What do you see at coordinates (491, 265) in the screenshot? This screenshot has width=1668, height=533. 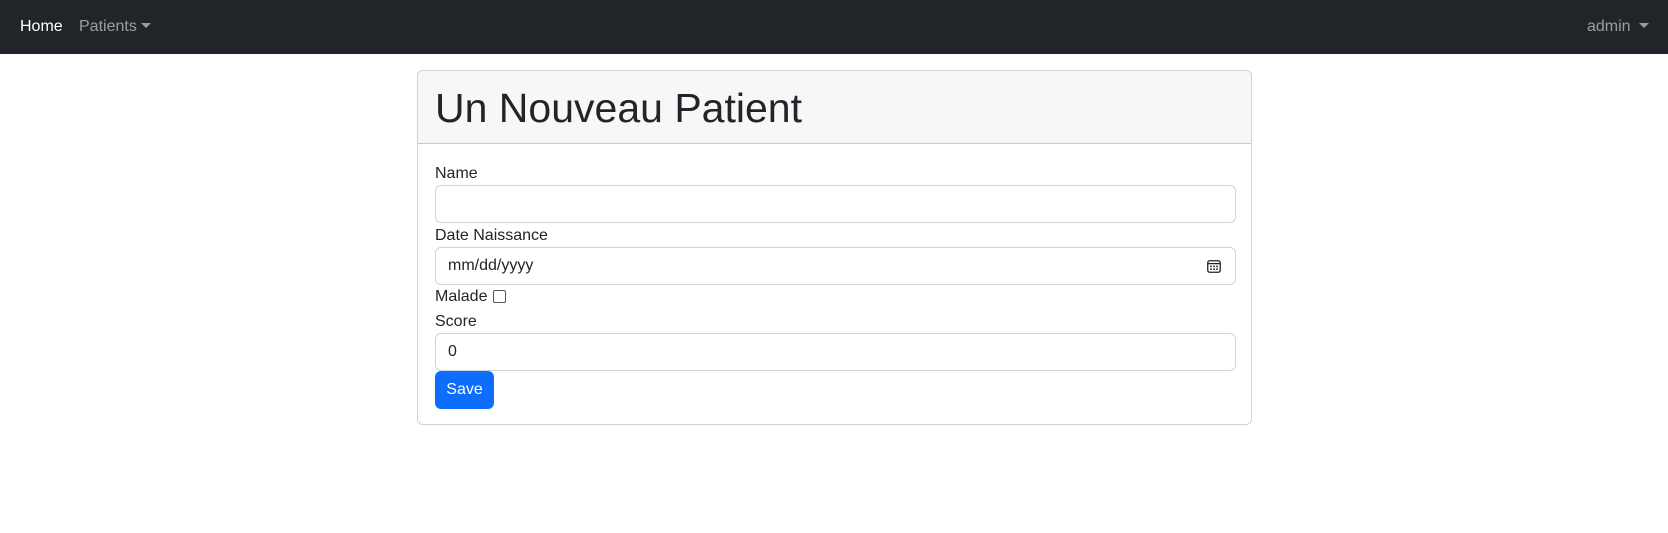 I see `date-placeholder: mm/dd/yyyy` at bounding box center [491, 265].